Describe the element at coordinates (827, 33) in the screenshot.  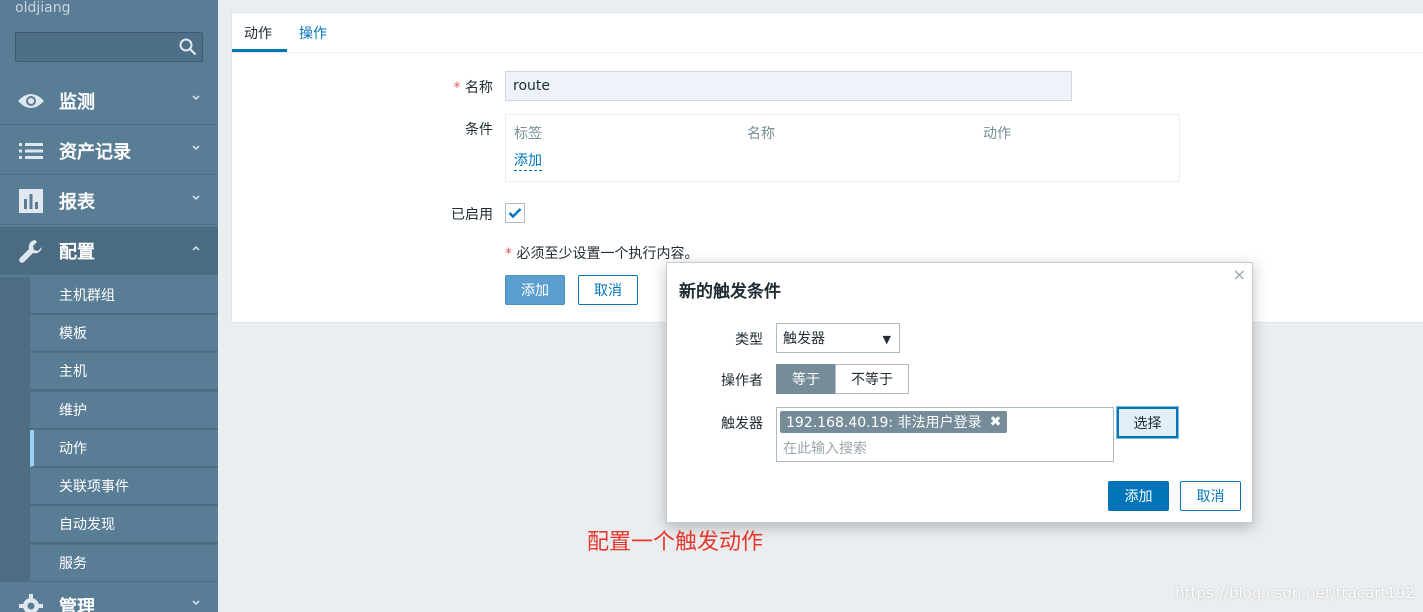
I see `tab-bar: 动作 操作` at that location.